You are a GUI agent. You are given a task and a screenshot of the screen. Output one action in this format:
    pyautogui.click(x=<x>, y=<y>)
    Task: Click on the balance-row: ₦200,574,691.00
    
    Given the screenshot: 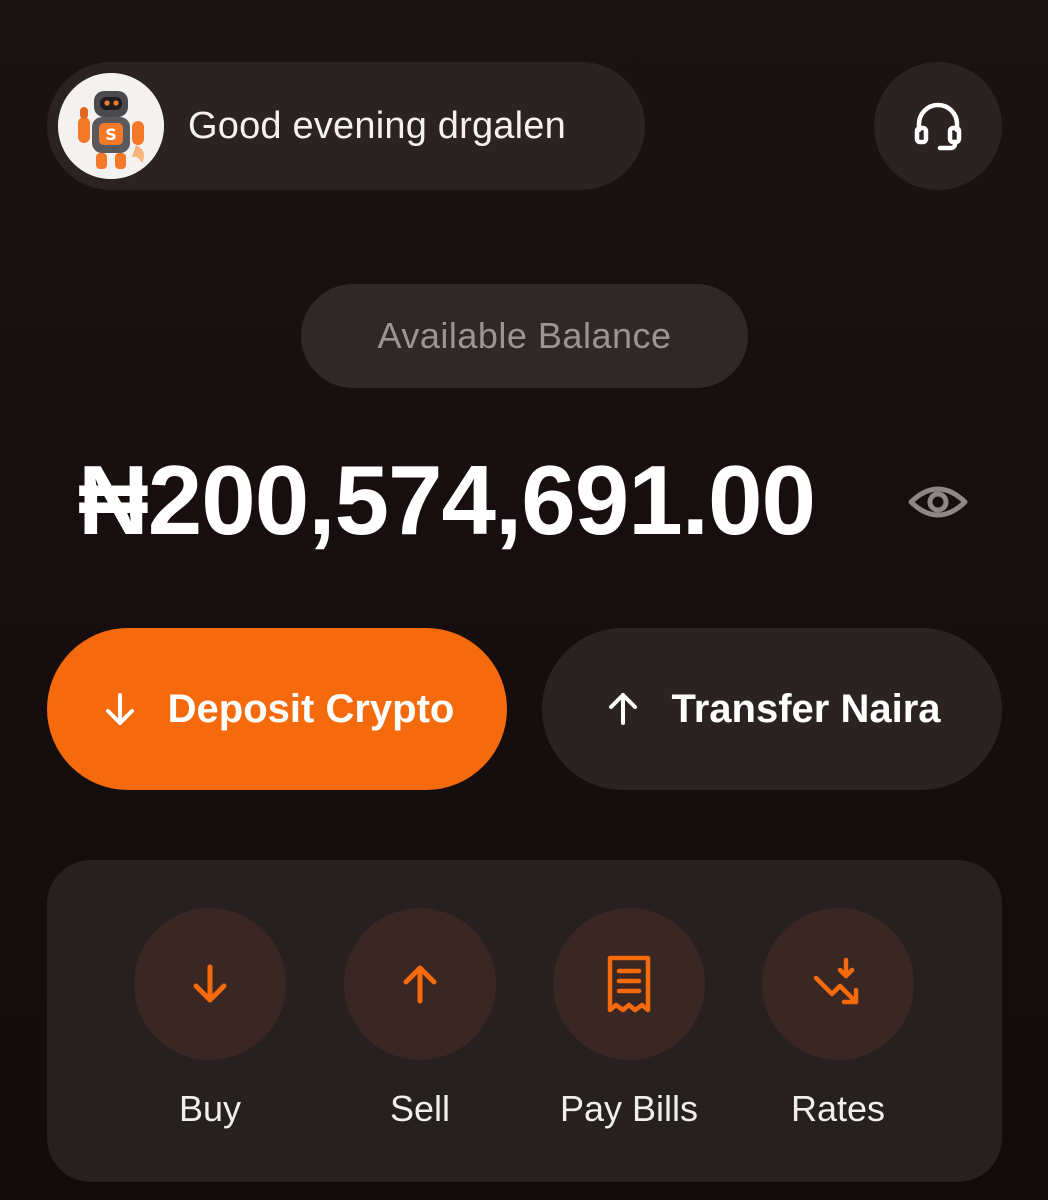 What is the action you would take?
    pyautogui.click(x=538, y=500)
    